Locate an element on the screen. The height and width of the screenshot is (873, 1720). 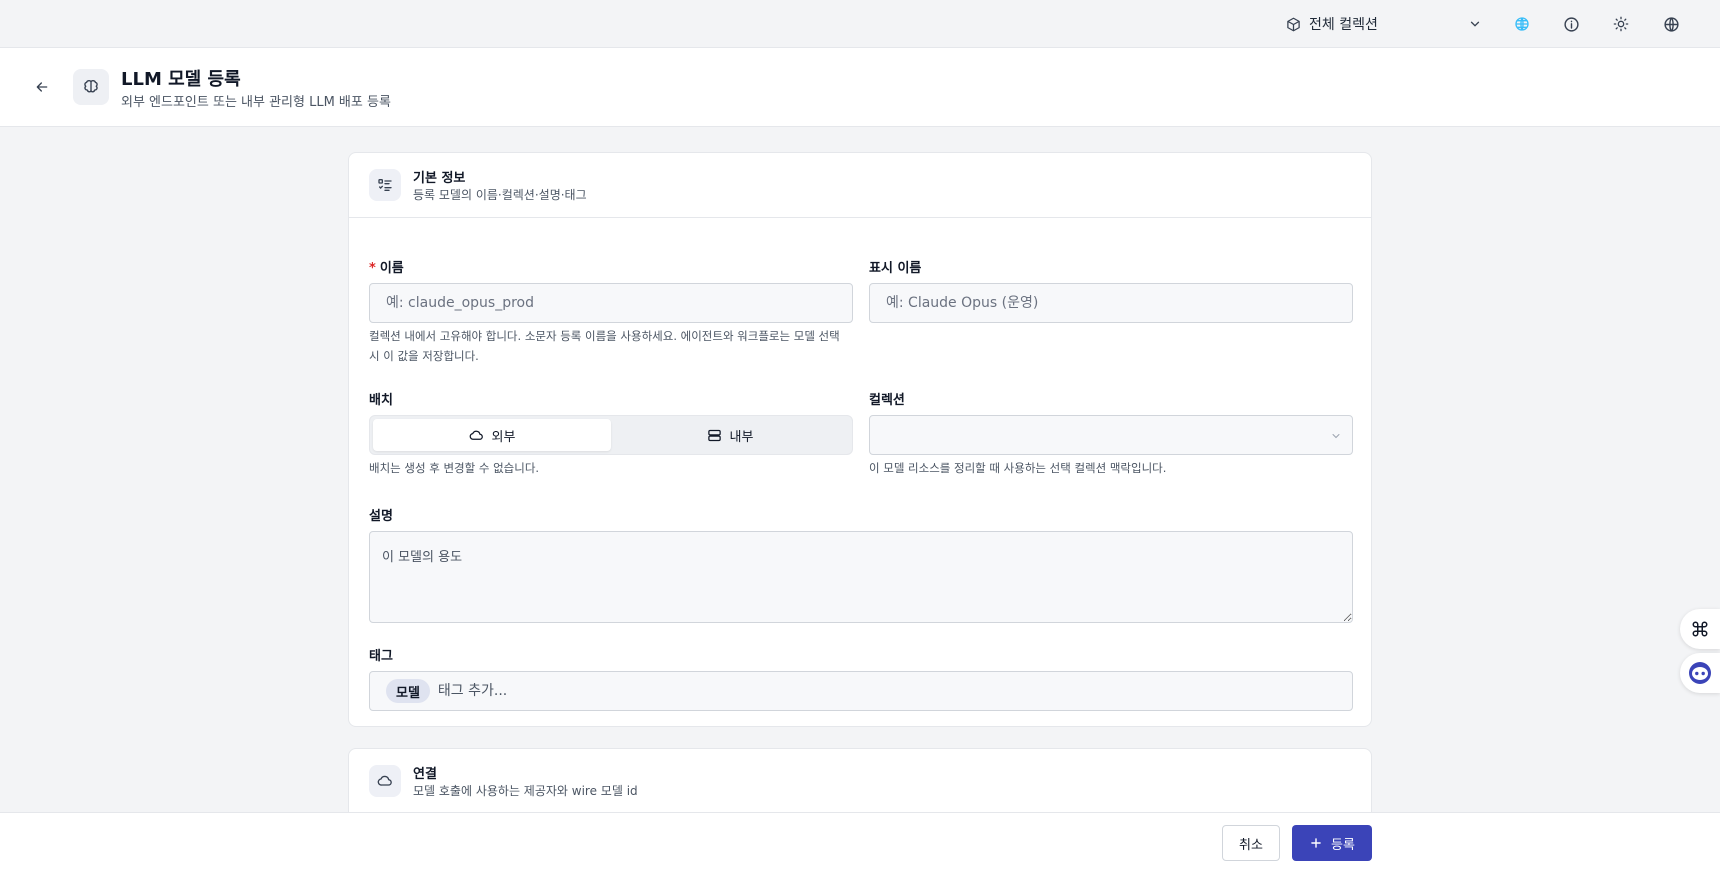
apps-grid-button is located at coordinates (1700, 629).